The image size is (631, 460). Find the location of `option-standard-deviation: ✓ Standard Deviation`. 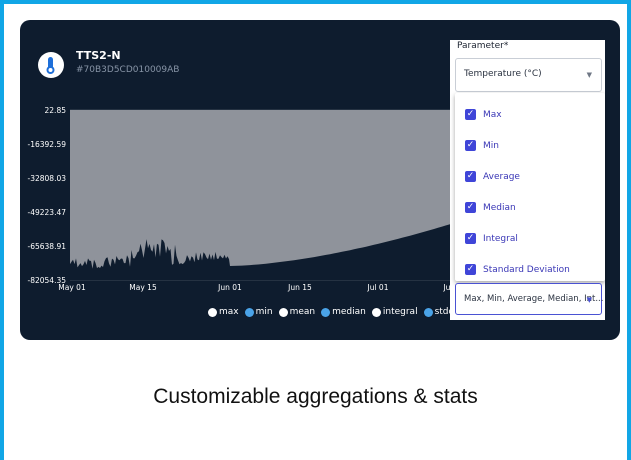

option-standard-deviation: ✓ Standard Deviation is located at coordinates (530, 269).